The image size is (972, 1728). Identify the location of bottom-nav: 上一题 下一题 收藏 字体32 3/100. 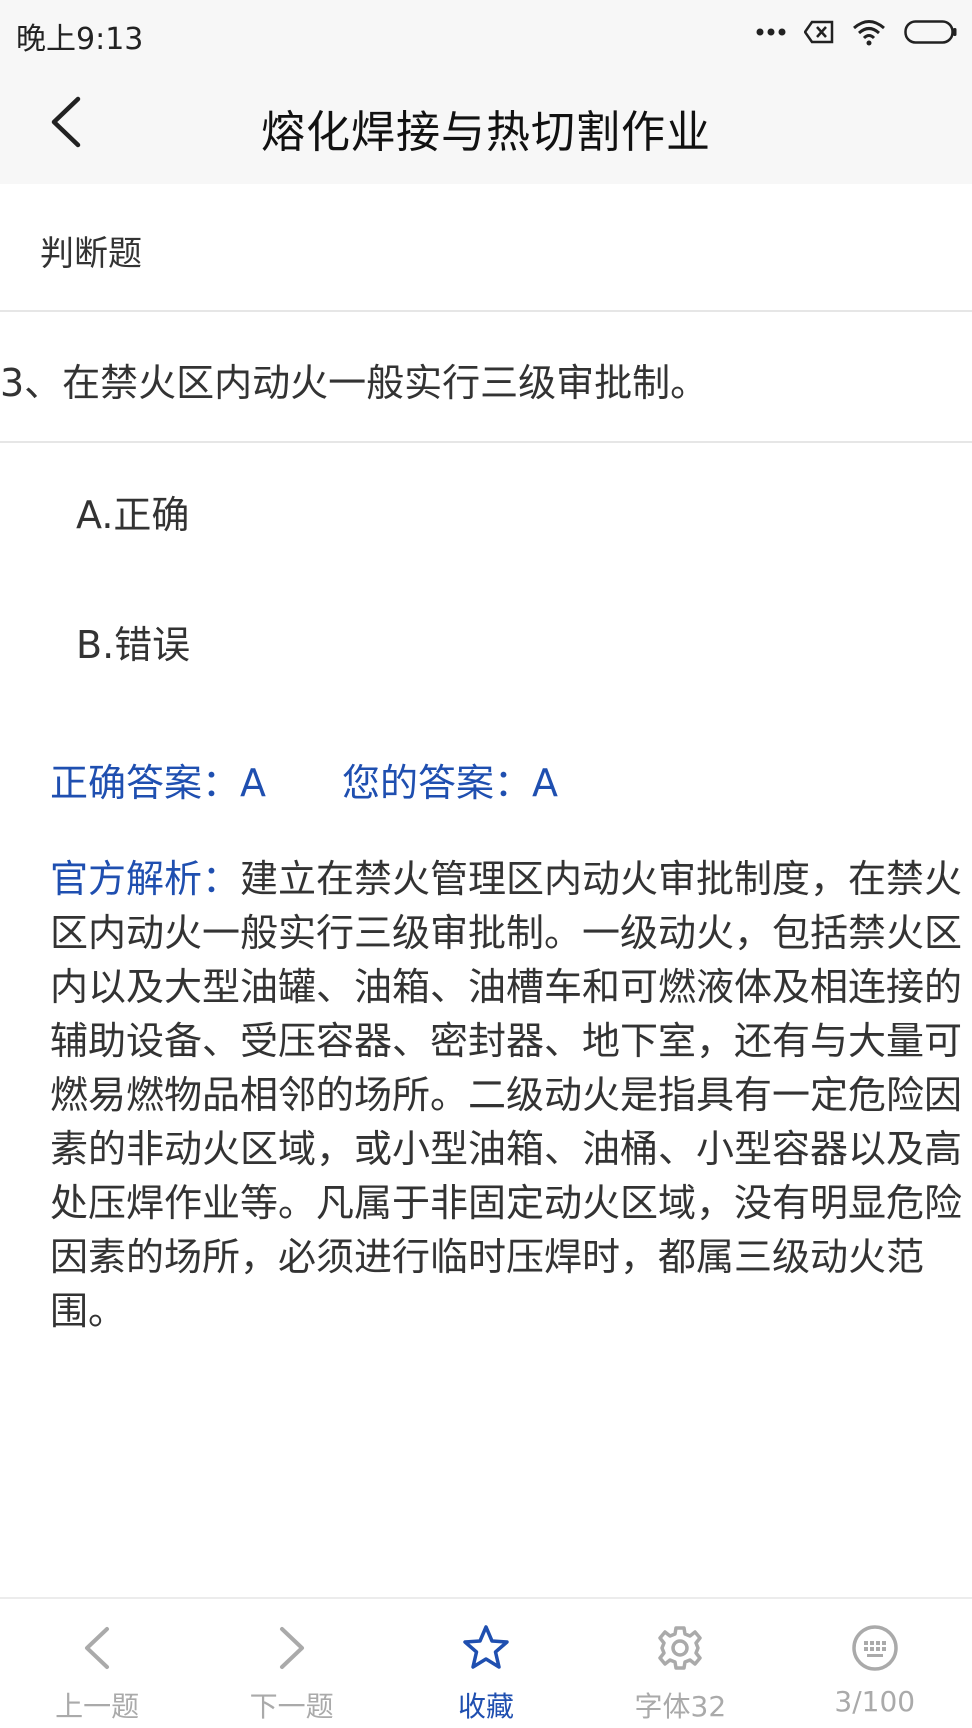
(486, 1662).